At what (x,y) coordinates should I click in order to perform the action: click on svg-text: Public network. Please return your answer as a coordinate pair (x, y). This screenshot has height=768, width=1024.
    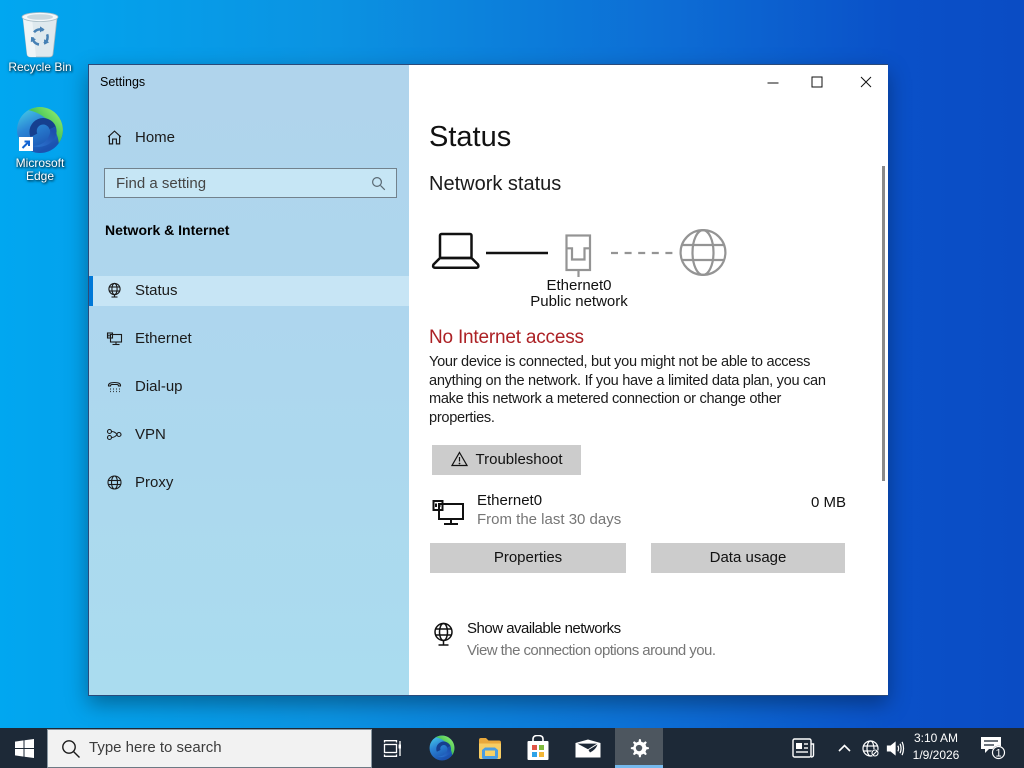
    Looking at the image, I should click on (579, 301).